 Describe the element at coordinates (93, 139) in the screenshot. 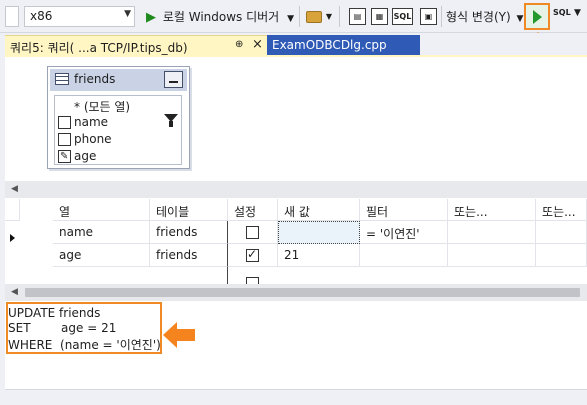

I see `column-label: phone` at that location.